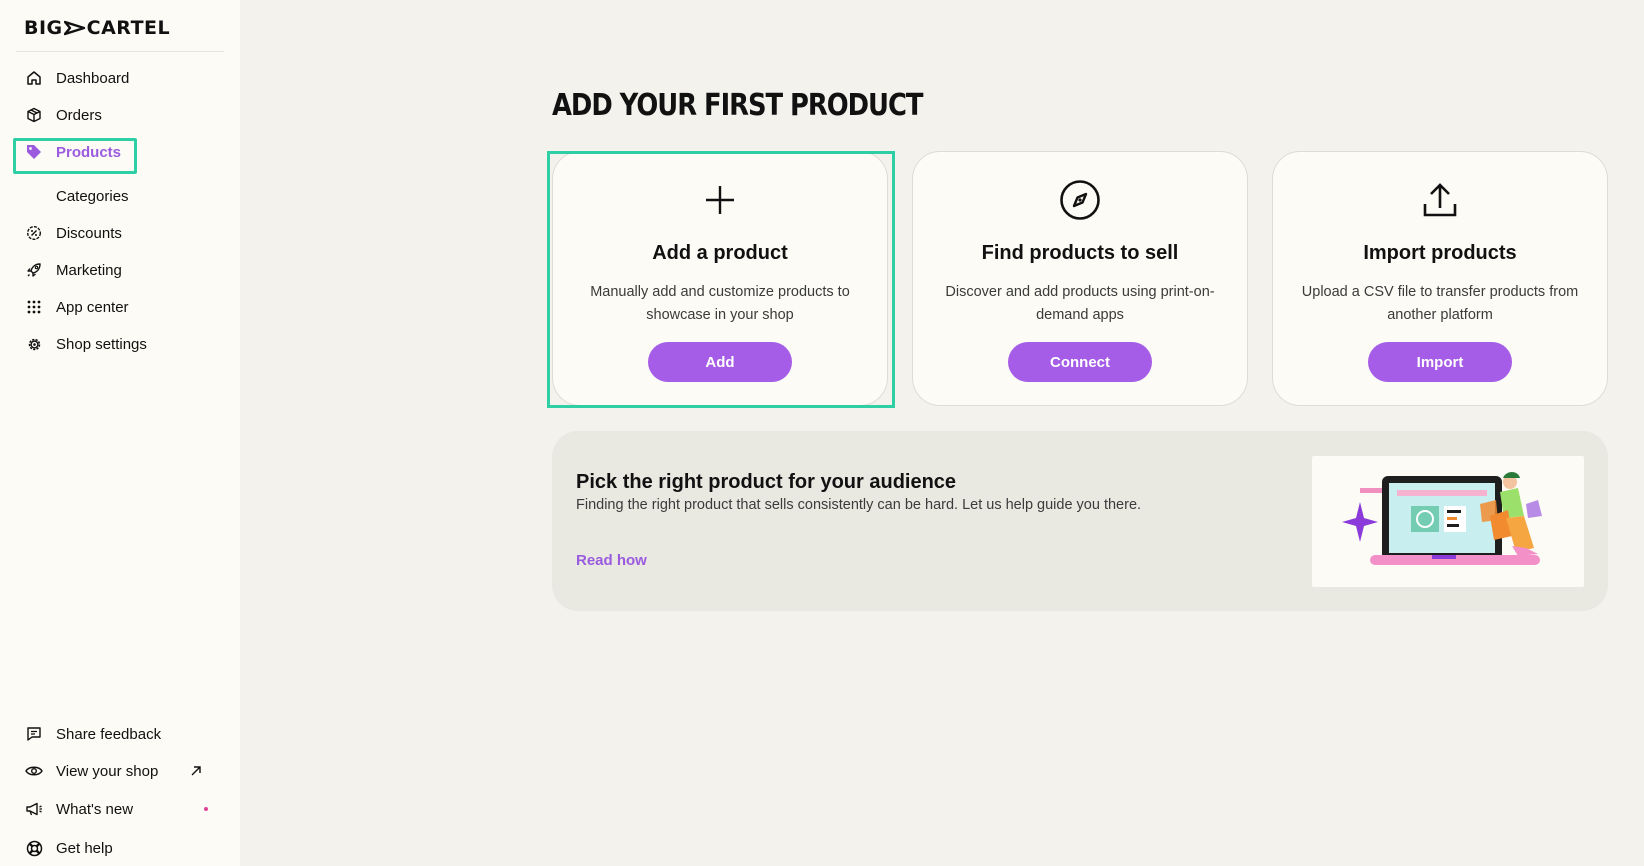  Describe the element at coordinates (34, 771) in the screenshot. I see `eye-icon` at that location.